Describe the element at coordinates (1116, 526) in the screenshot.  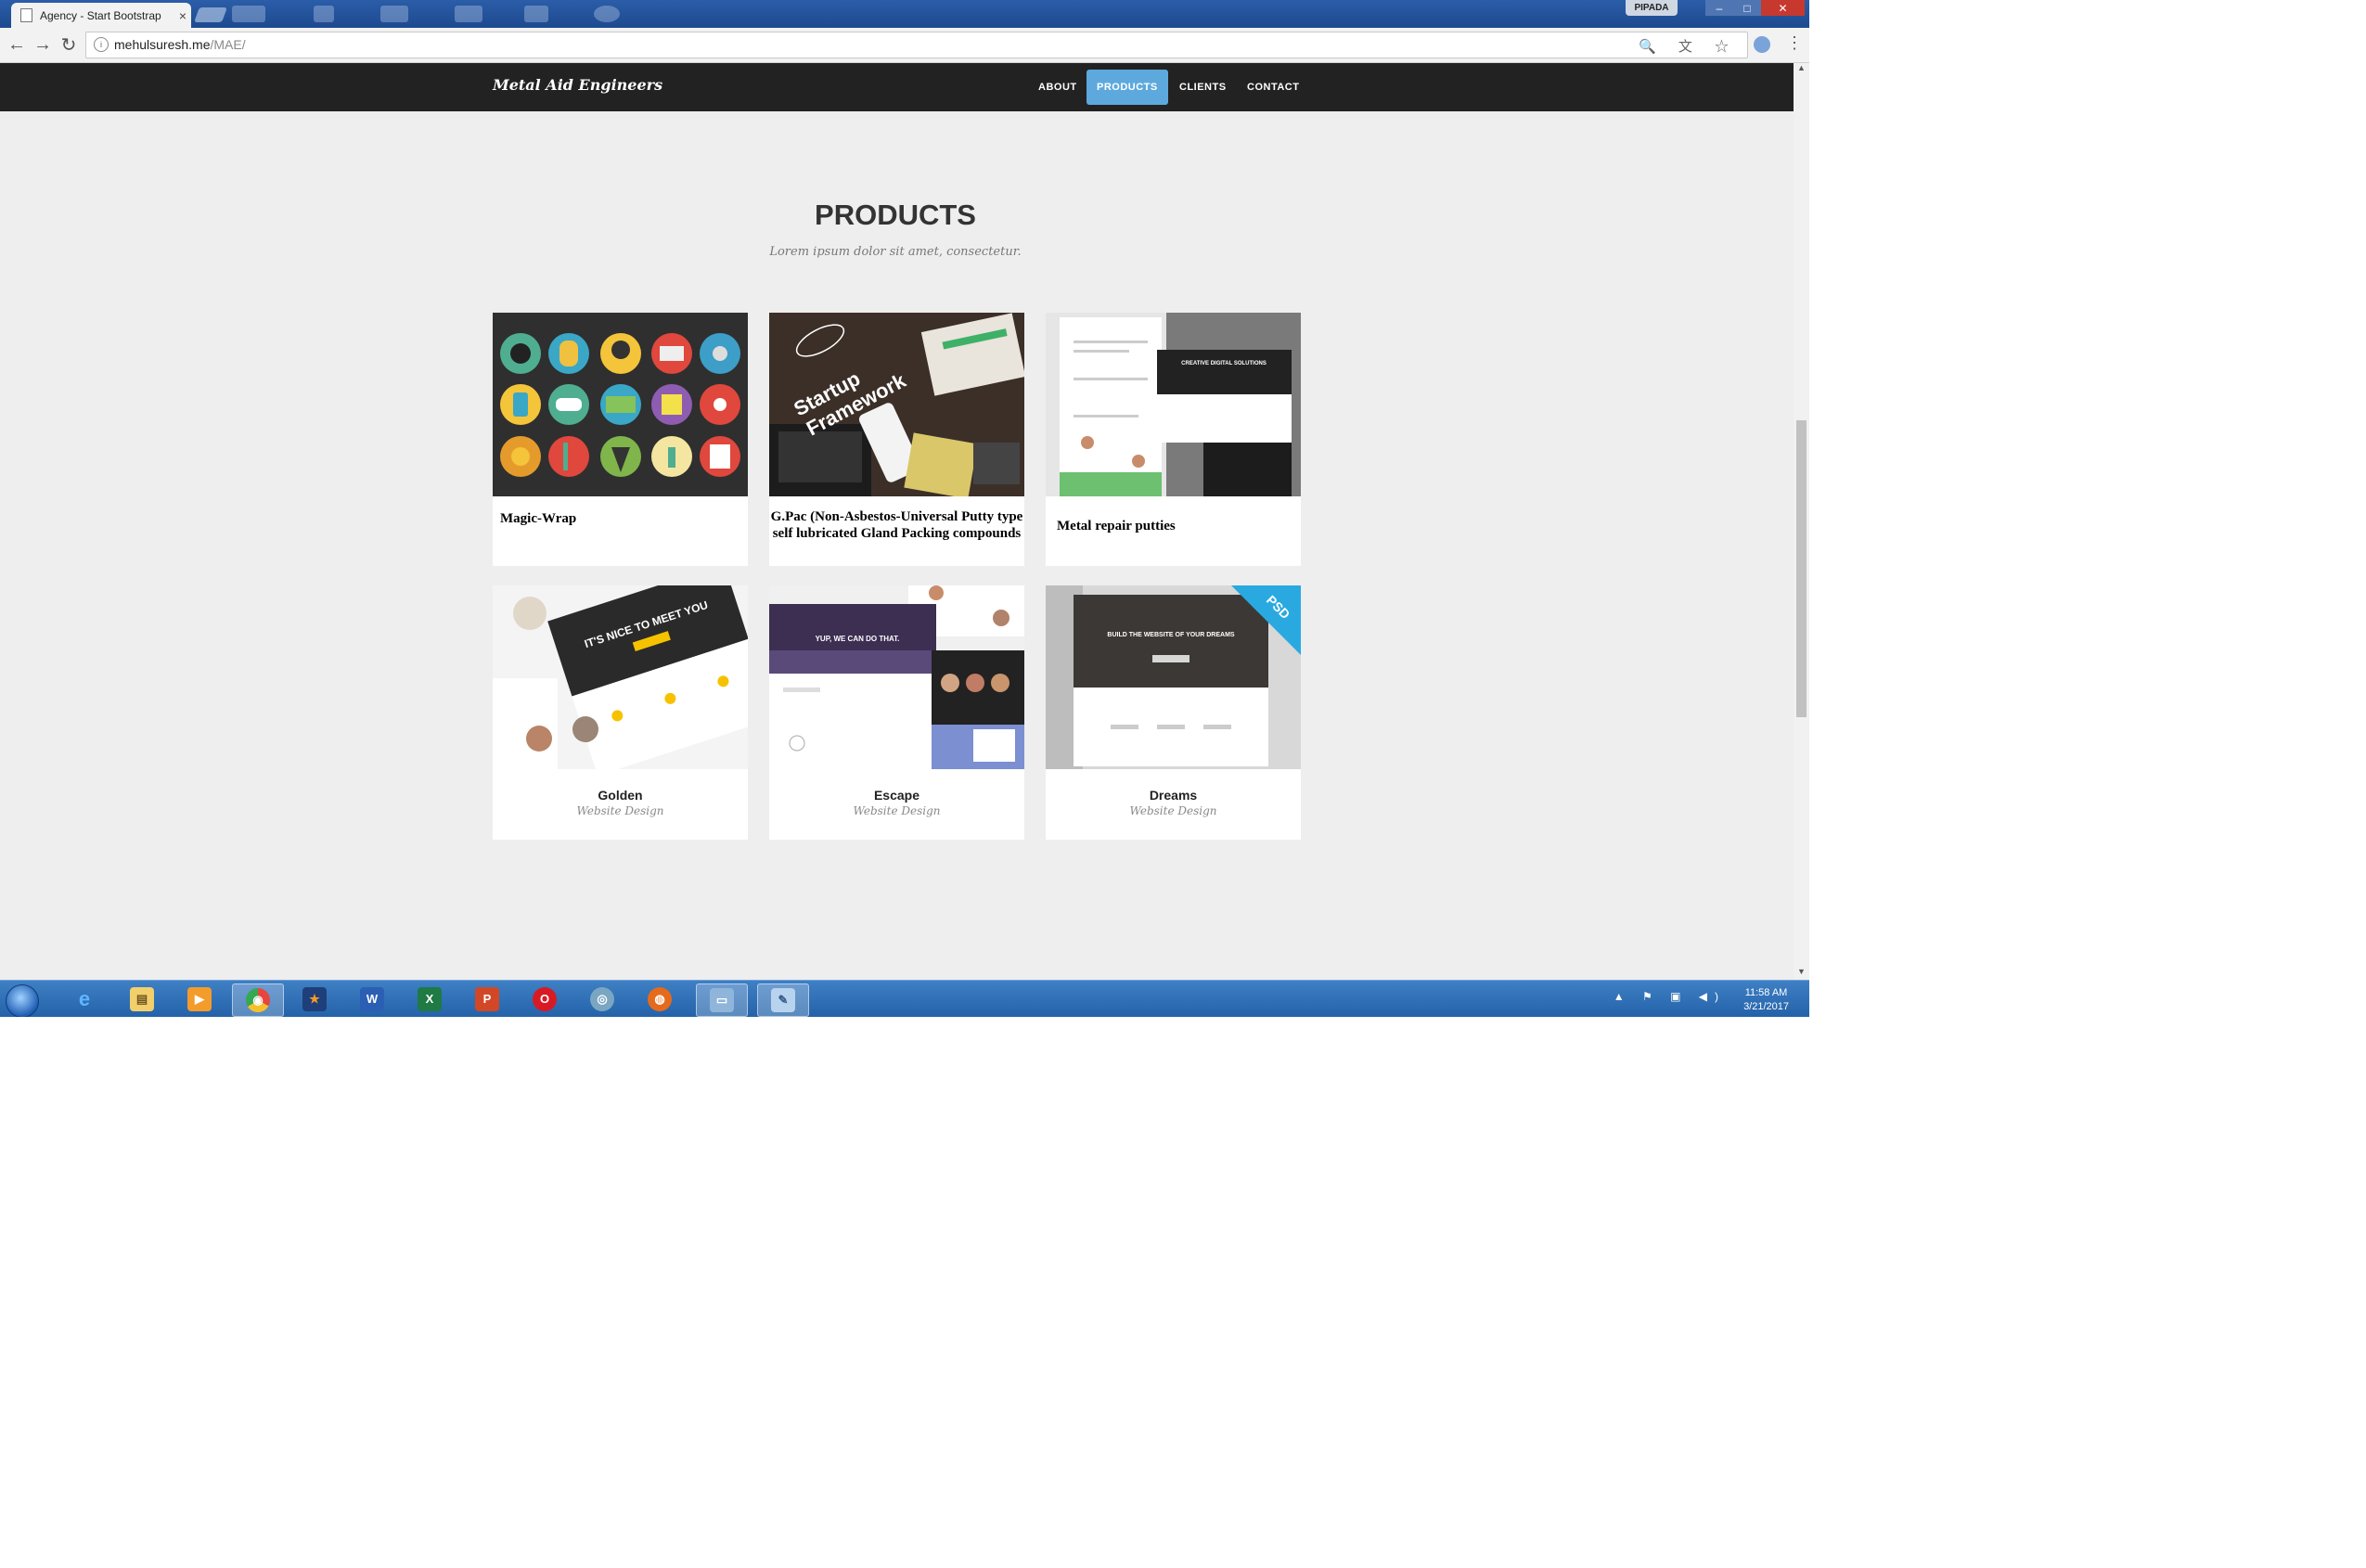
I see `product-title: Metal repair putties` at that location.